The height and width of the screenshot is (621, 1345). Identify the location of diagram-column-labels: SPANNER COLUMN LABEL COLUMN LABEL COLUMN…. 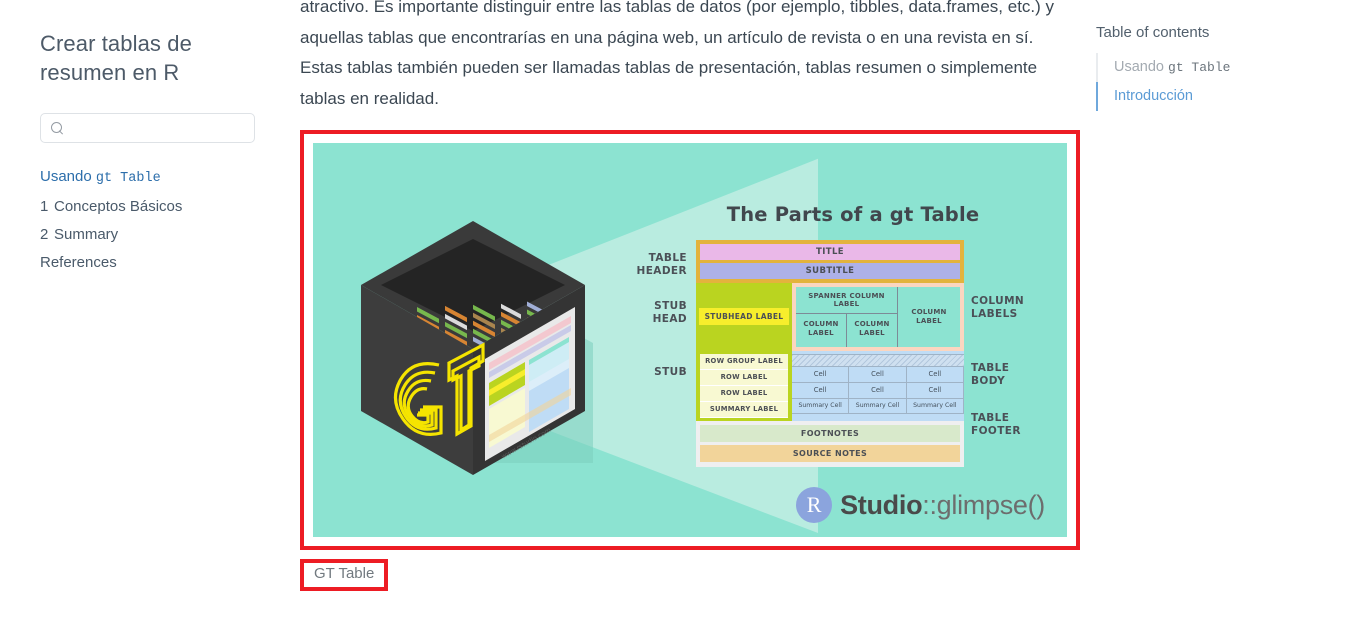
(878, 317).